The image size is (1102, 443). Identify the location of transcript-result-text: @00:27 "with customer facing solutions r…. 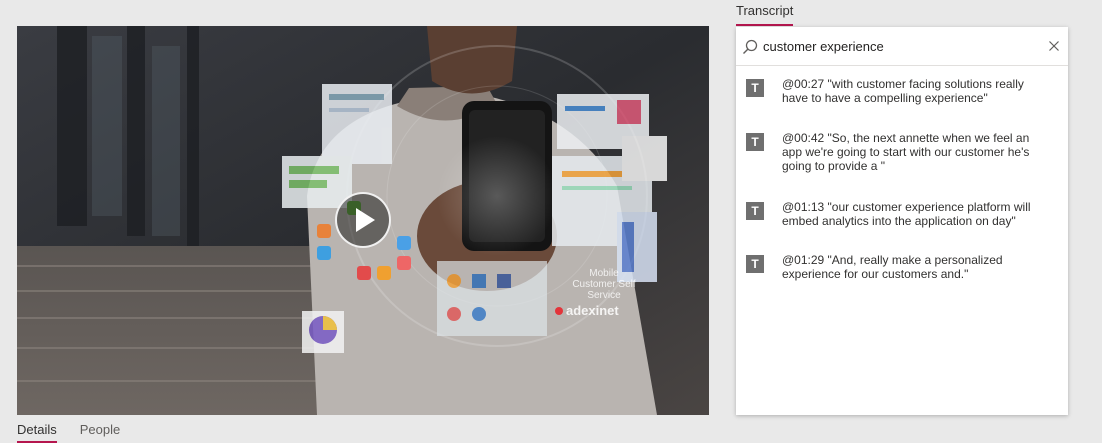
(903, 91).